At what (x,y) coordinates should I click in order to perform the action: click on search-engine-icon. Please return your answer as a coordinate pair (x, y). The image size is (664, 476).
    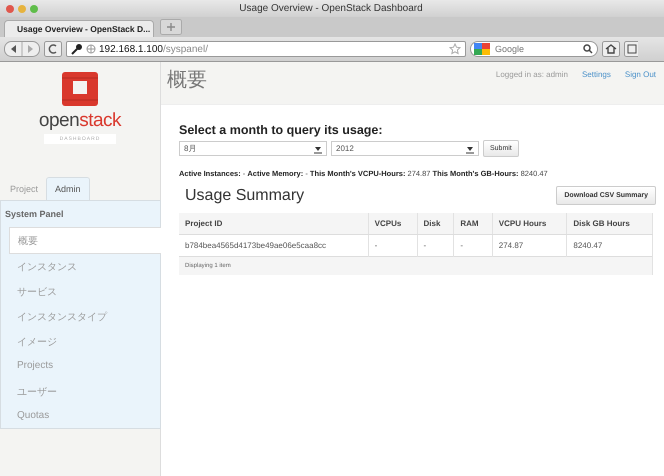
    Looking at the image, I should click on (483, 49).